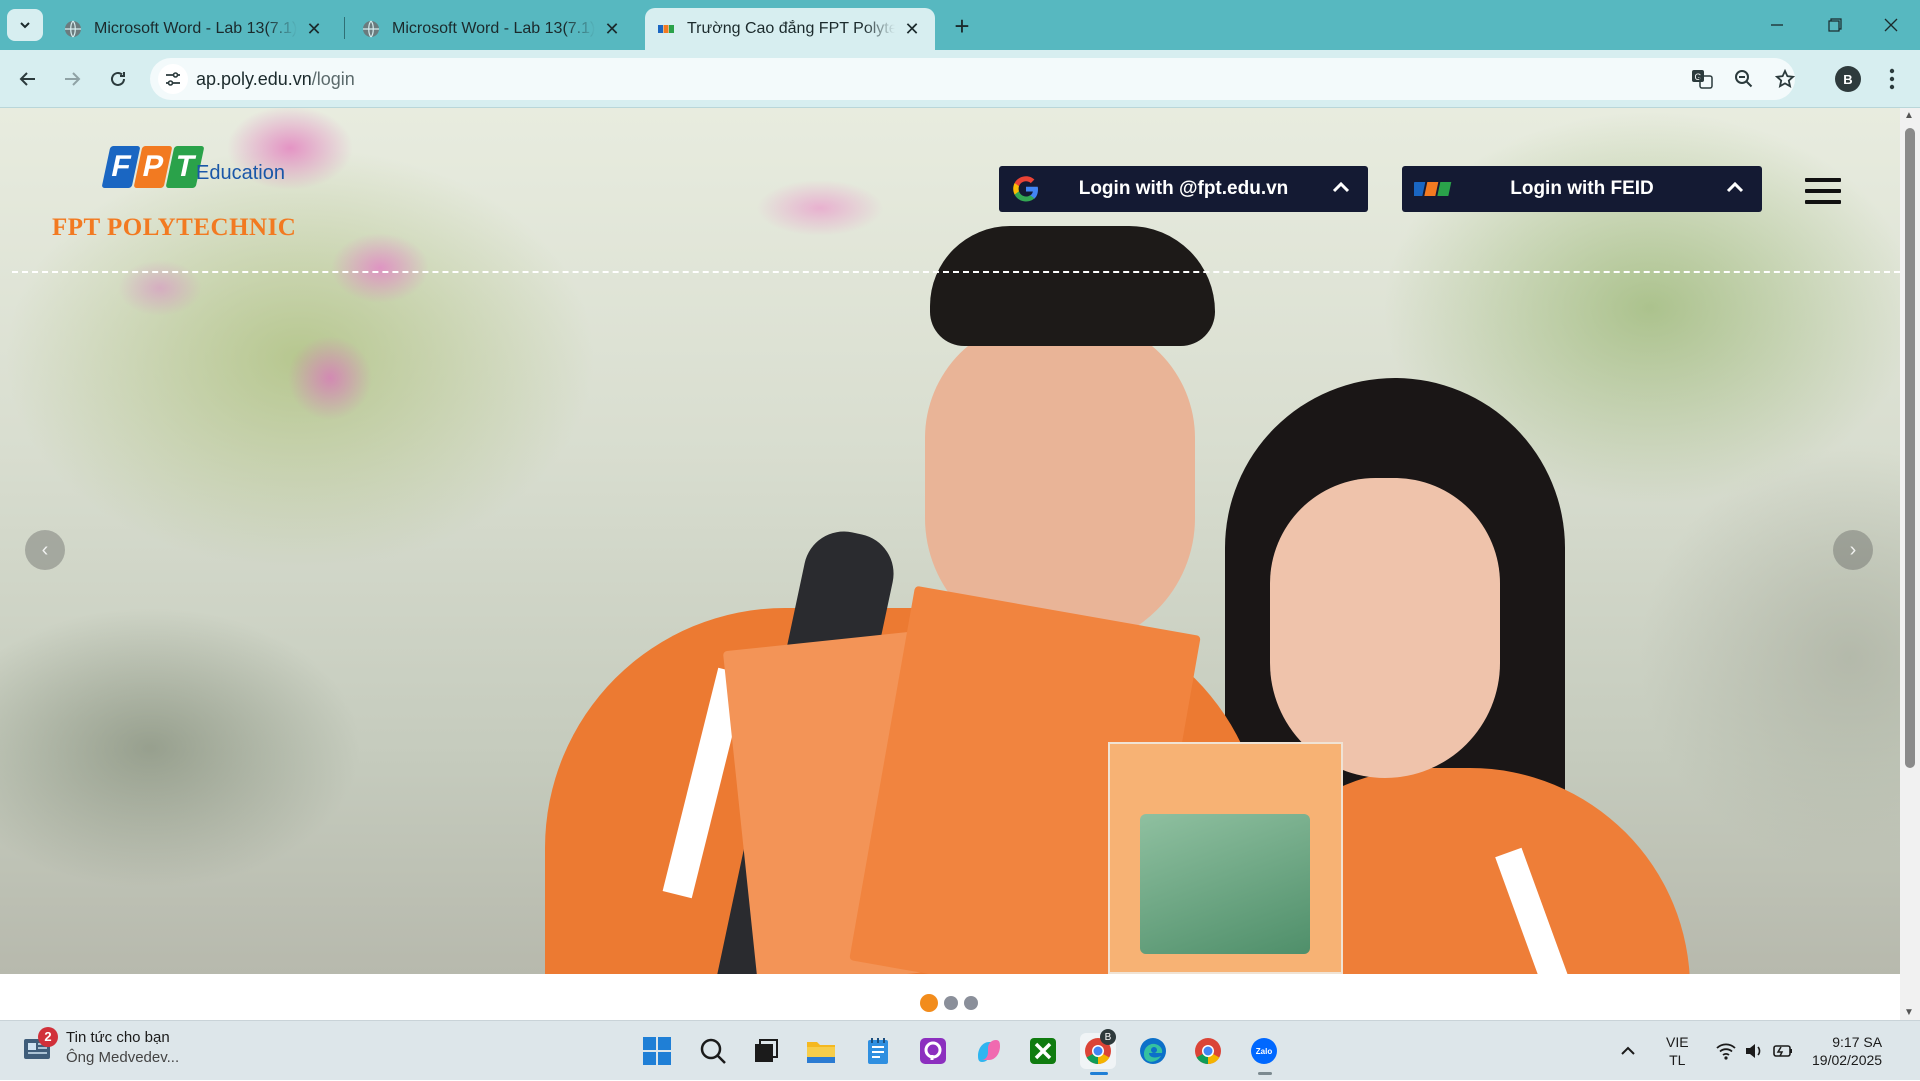  I want to click on show-hidden-icons-button, so click(1628, 1051).